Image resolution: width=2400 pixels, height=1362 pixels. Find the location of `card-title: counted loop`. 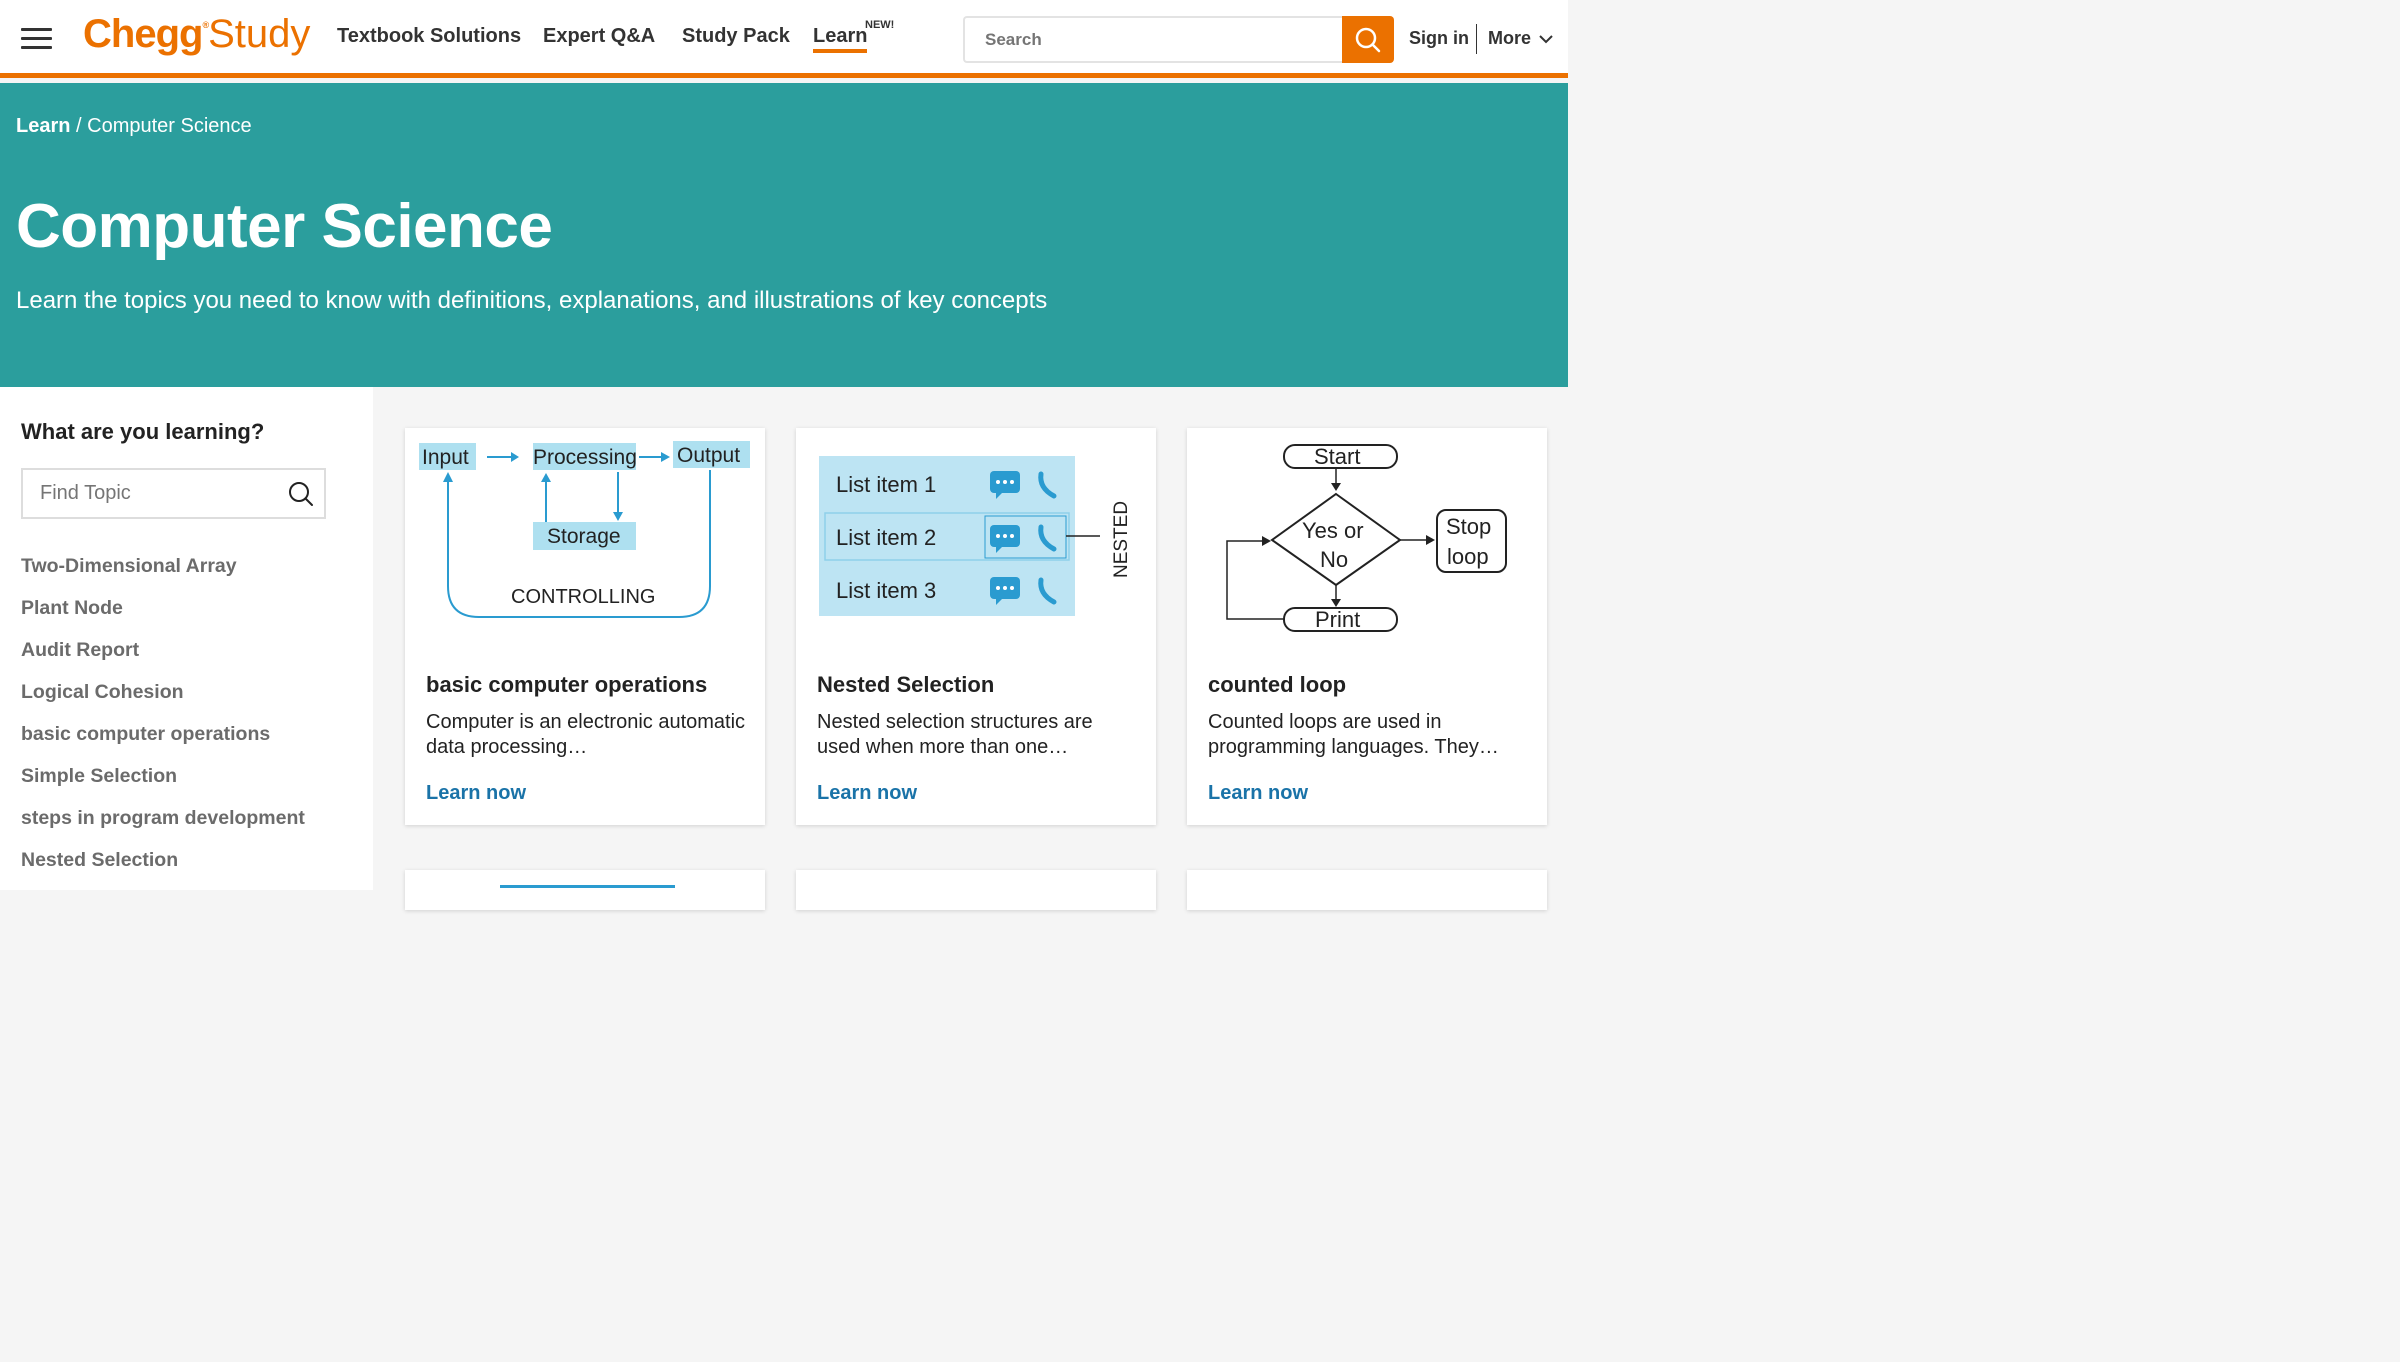

card-title: counted loop is located at coordinates (1277, 684).